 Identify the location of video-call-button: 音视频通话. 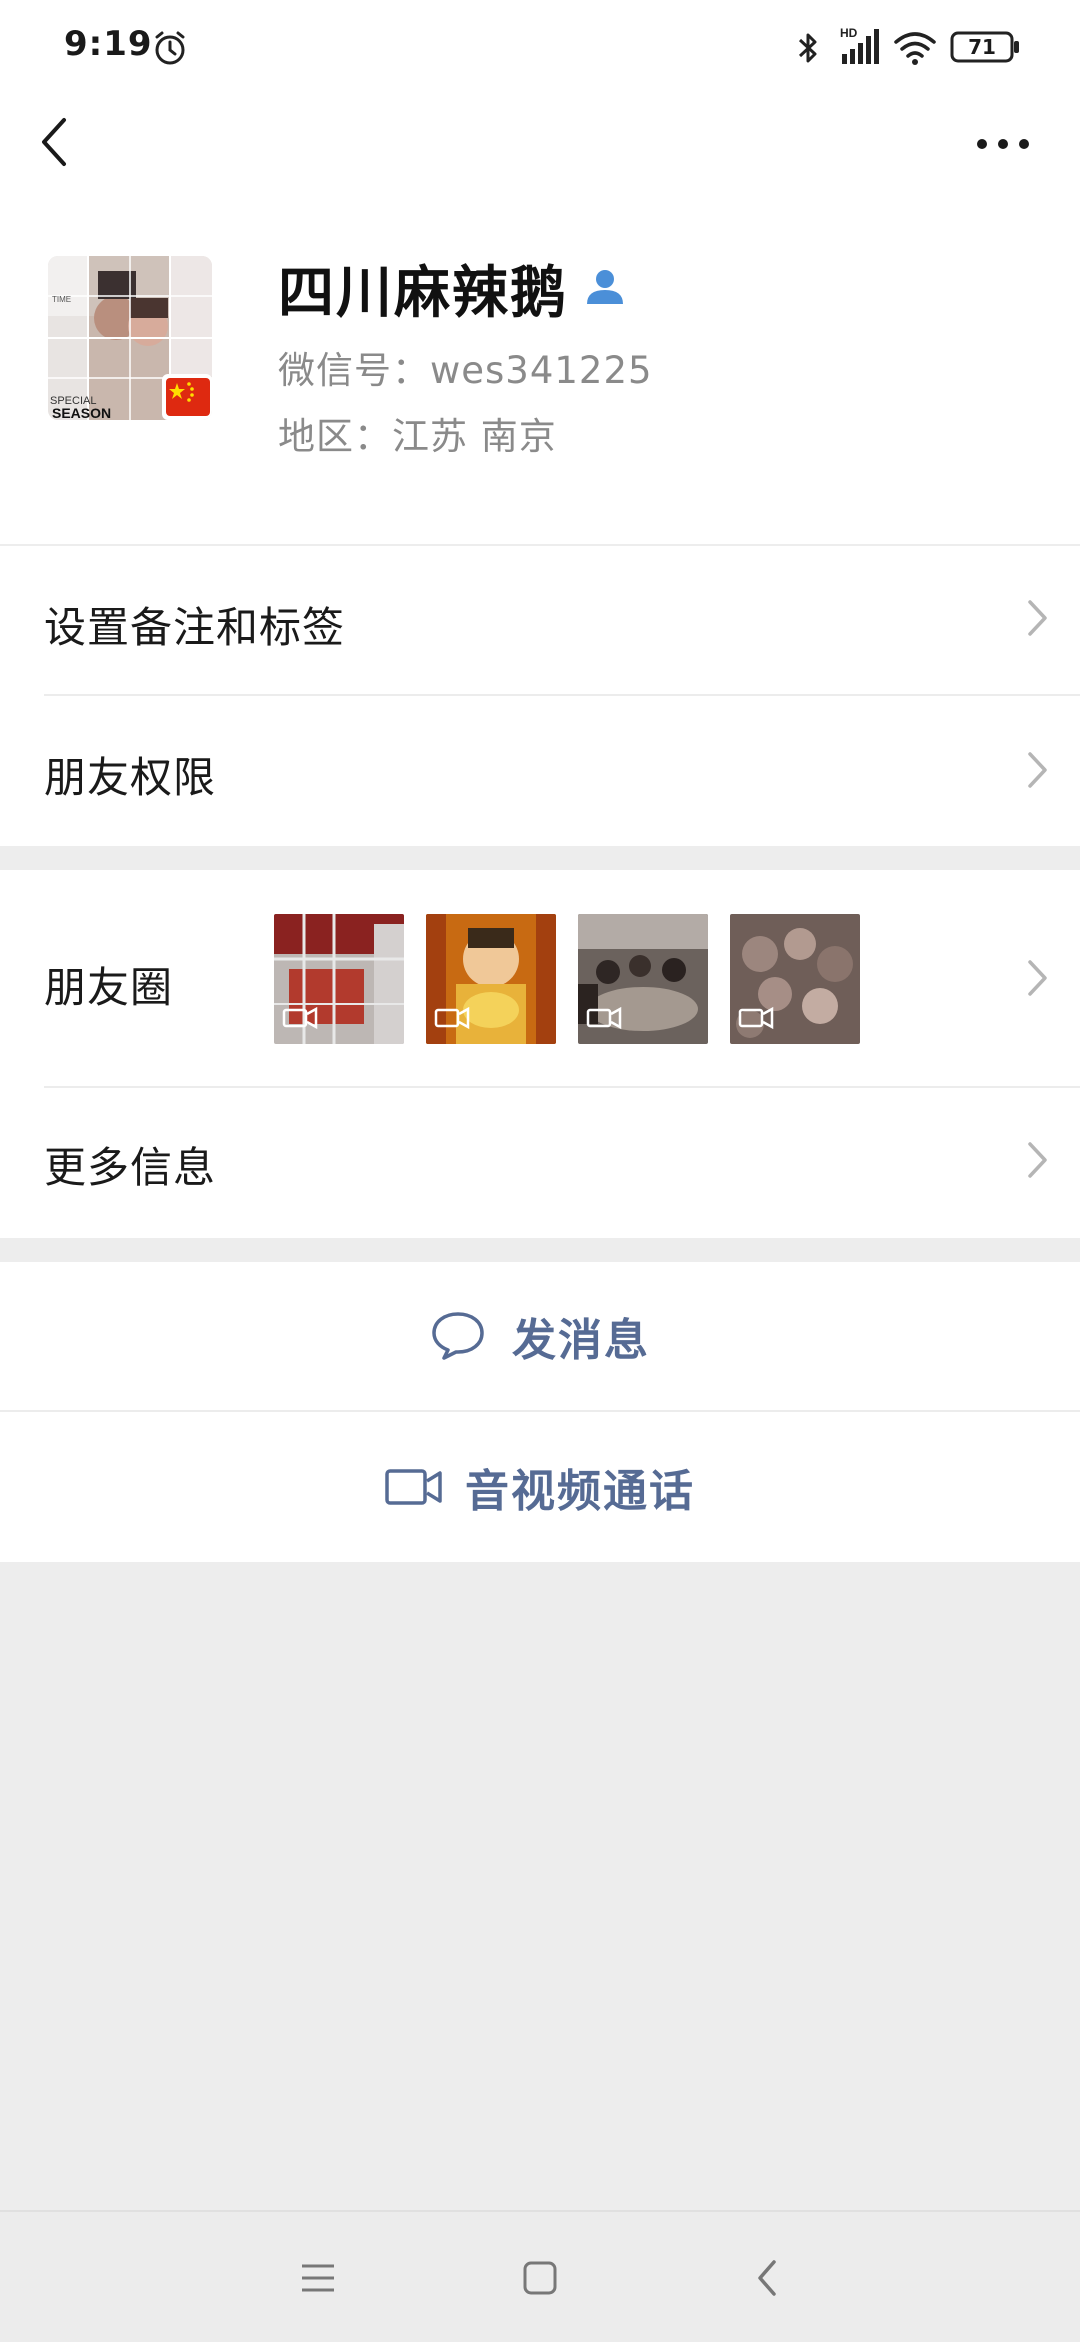
(540, 1487).